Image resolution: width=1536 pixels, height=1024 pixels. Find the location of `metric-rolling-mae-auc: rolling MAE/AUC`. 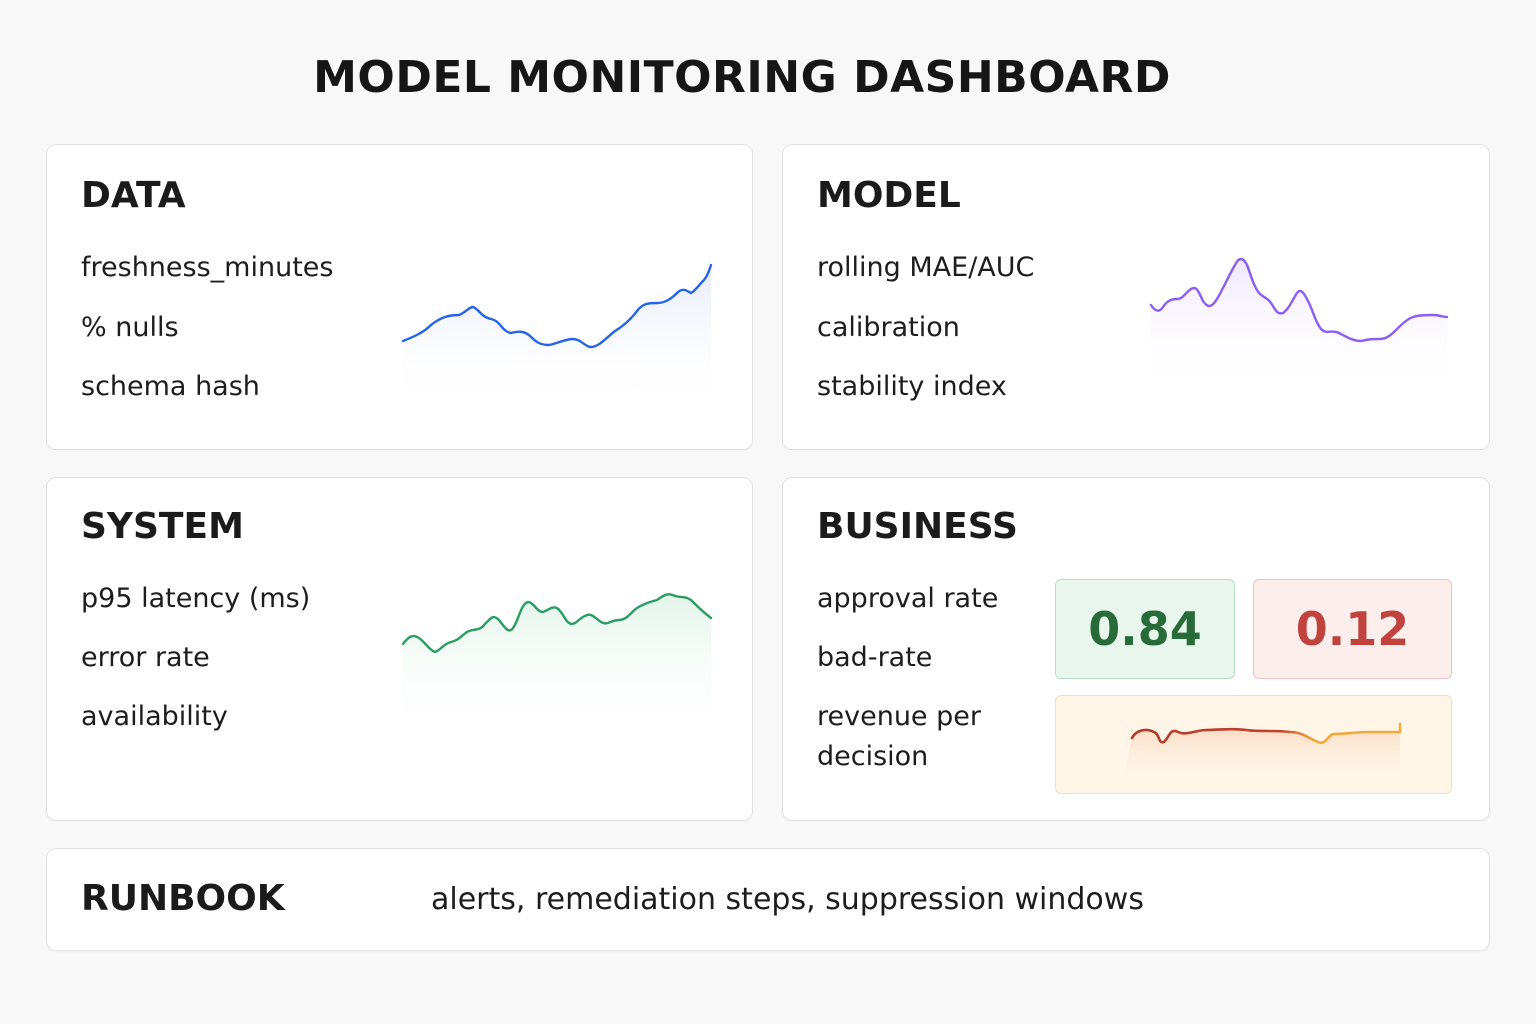

metric-rolling-mae-auc: rolling MAE/AUC is located at coordinates (926, 267).